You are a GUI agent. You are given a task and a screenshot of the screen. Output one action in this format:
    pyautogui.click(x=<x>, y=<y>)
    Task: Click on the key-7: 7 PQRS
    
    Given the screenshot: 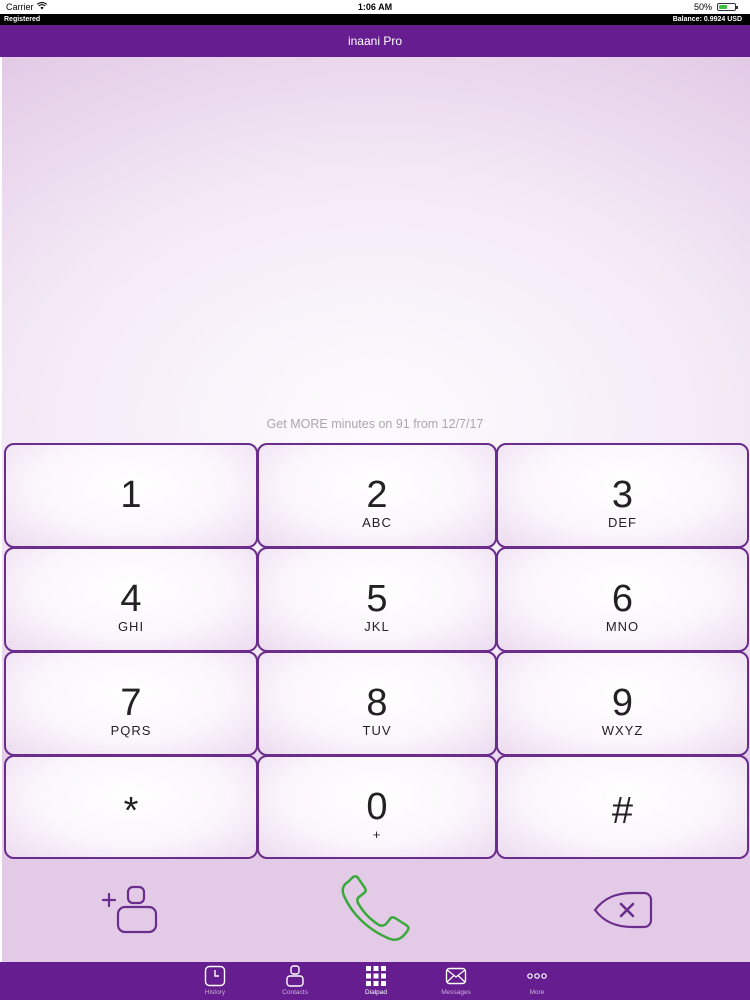 What is the action you would take?
    pyautogui.click(x=131, y=703)
    